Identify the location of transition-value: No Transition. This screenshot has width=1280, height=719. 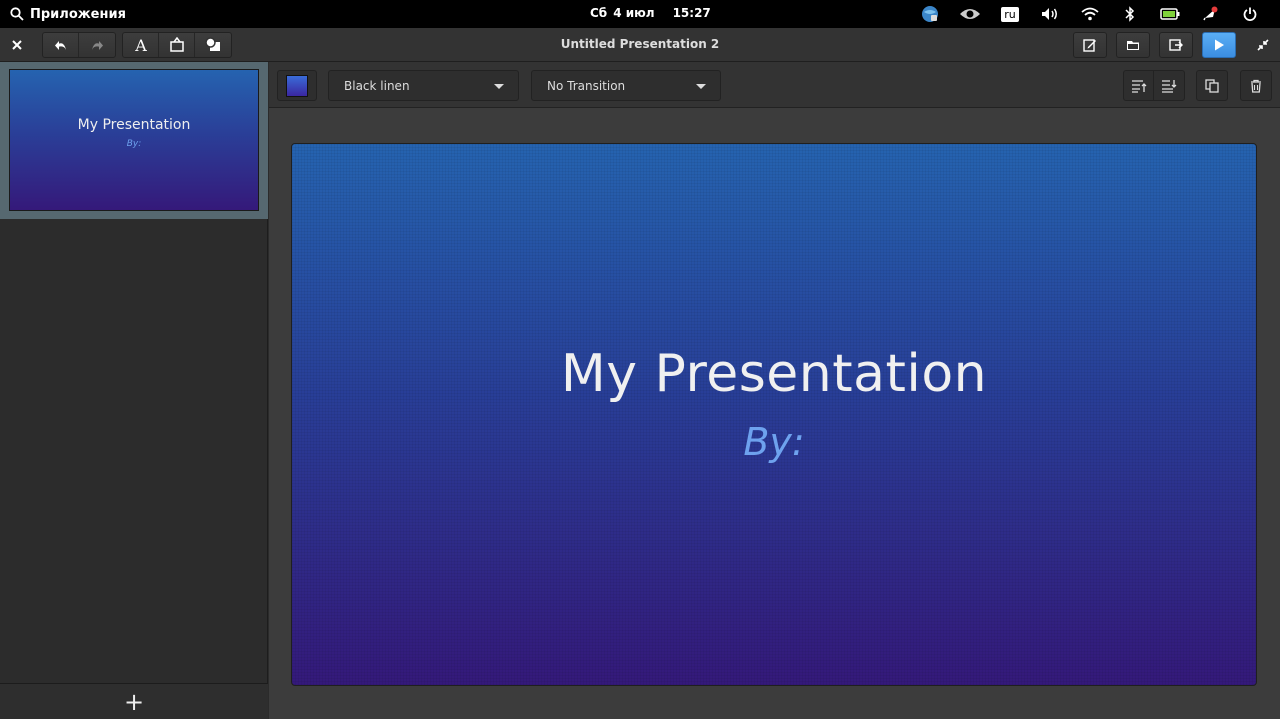
(586, 85).